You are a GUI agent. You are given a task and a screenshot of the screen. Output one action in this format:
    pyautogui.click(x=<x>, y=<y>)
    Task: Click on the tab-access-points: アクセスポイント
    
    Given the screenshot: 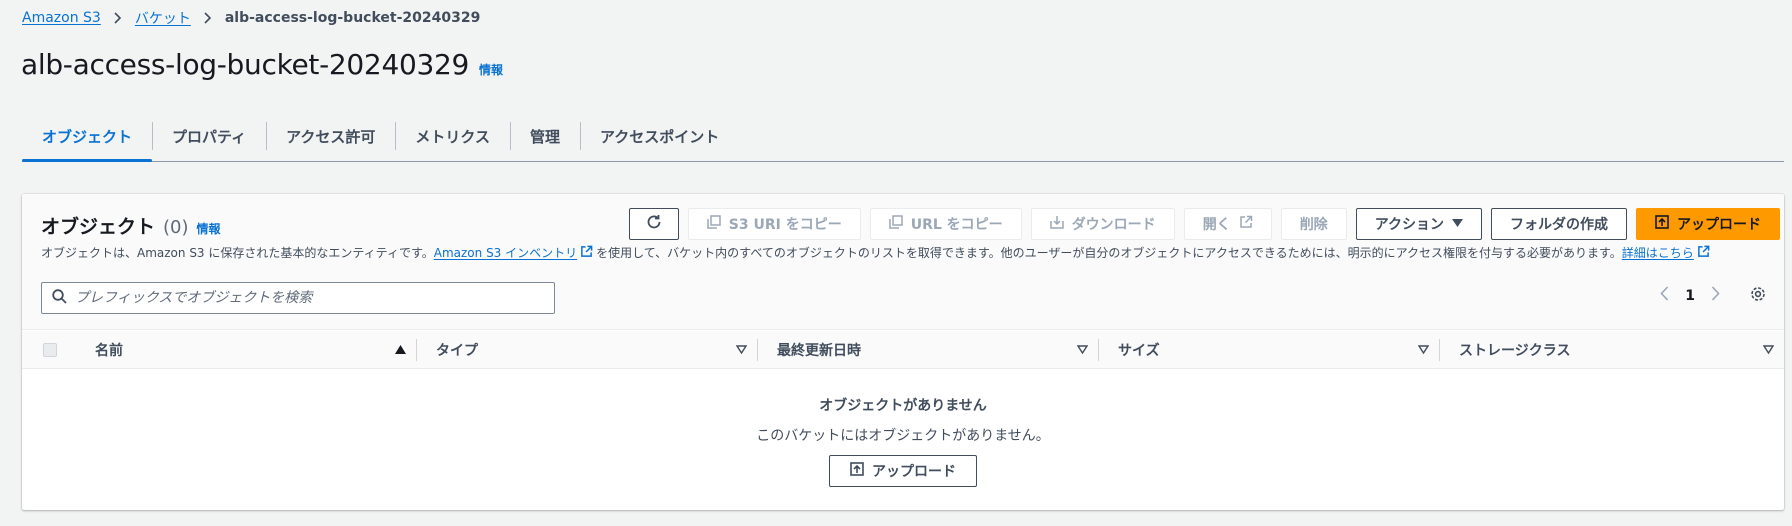 What is the action you would take?
    pyautogui.click(x=659, y=136)
    